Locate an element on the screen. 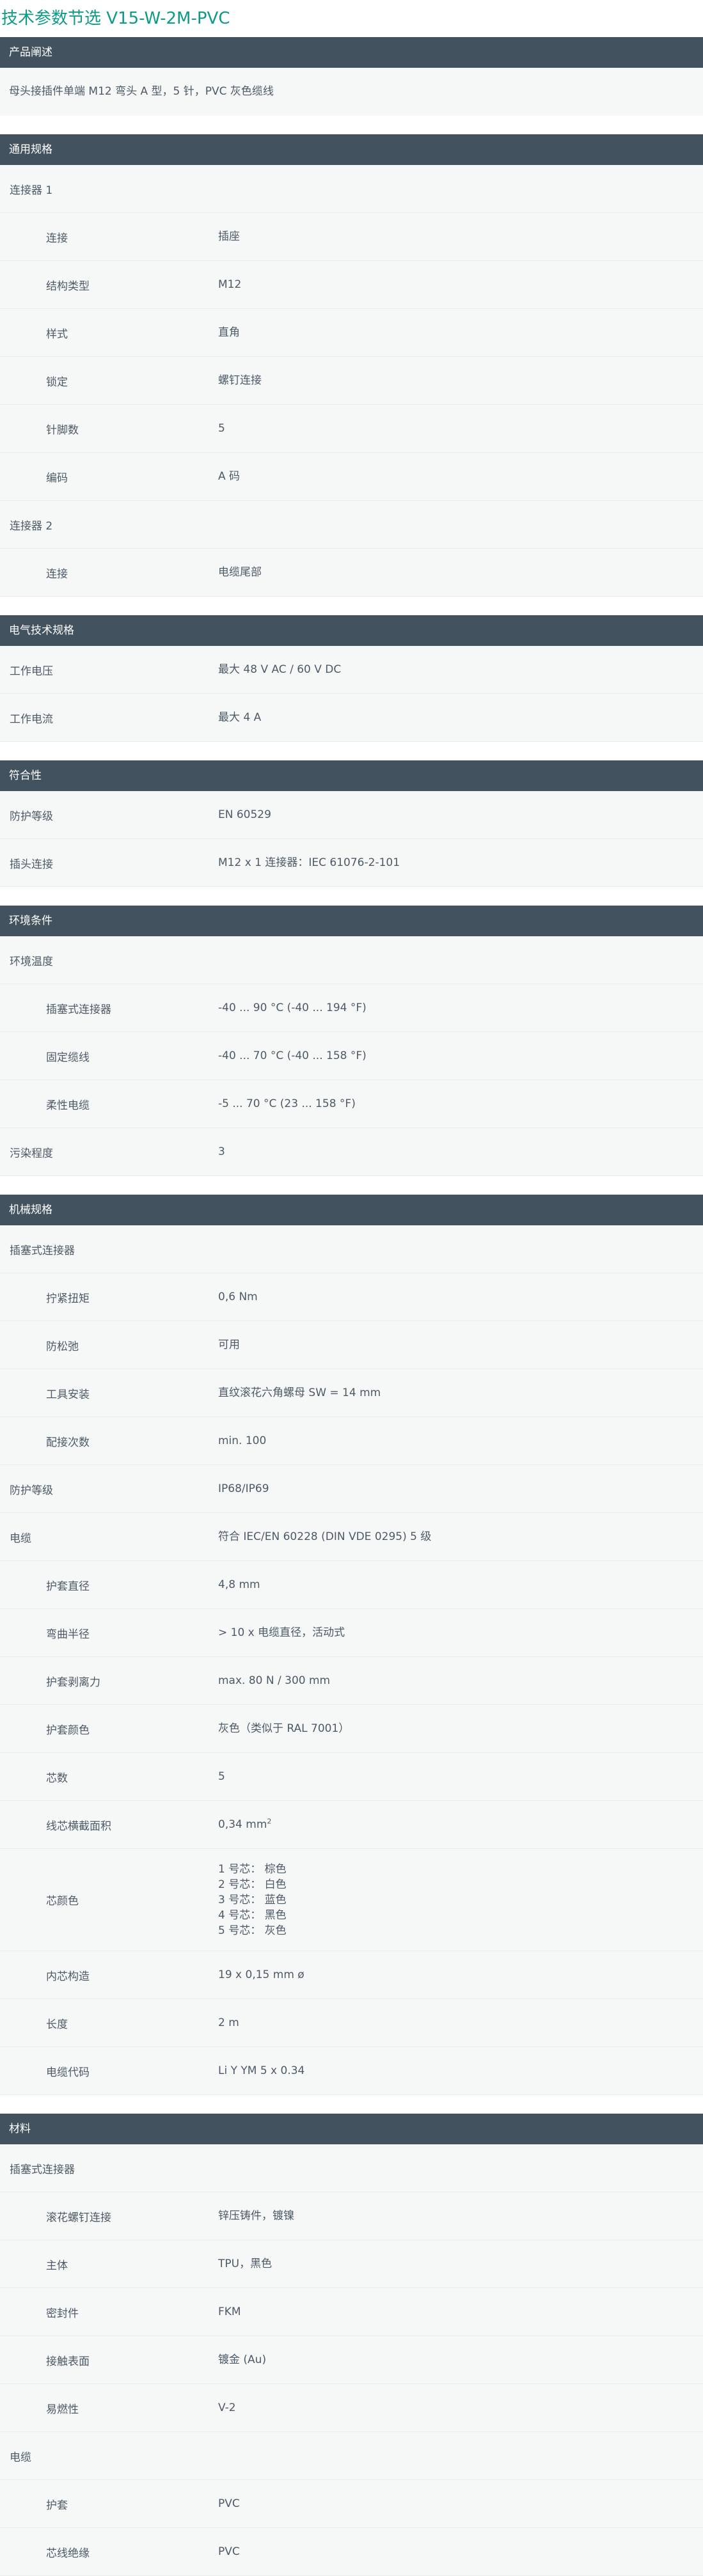 This screenshot has height=2576, width=703. spec-value: 灰色（类似于 RAL 7001） is located at coordinates (460, 1728).